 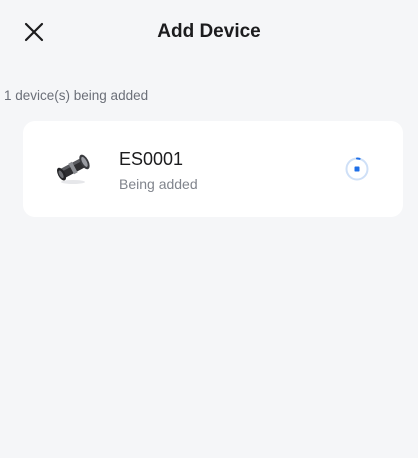 I want to click on smart-lock-icon, so click(x=73, y=169).